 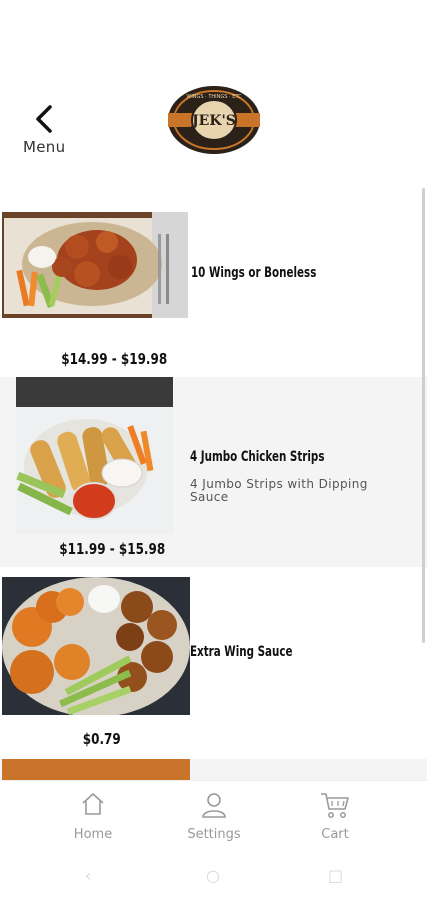 I want to click on scrollbar, so click(x=423, y=415).